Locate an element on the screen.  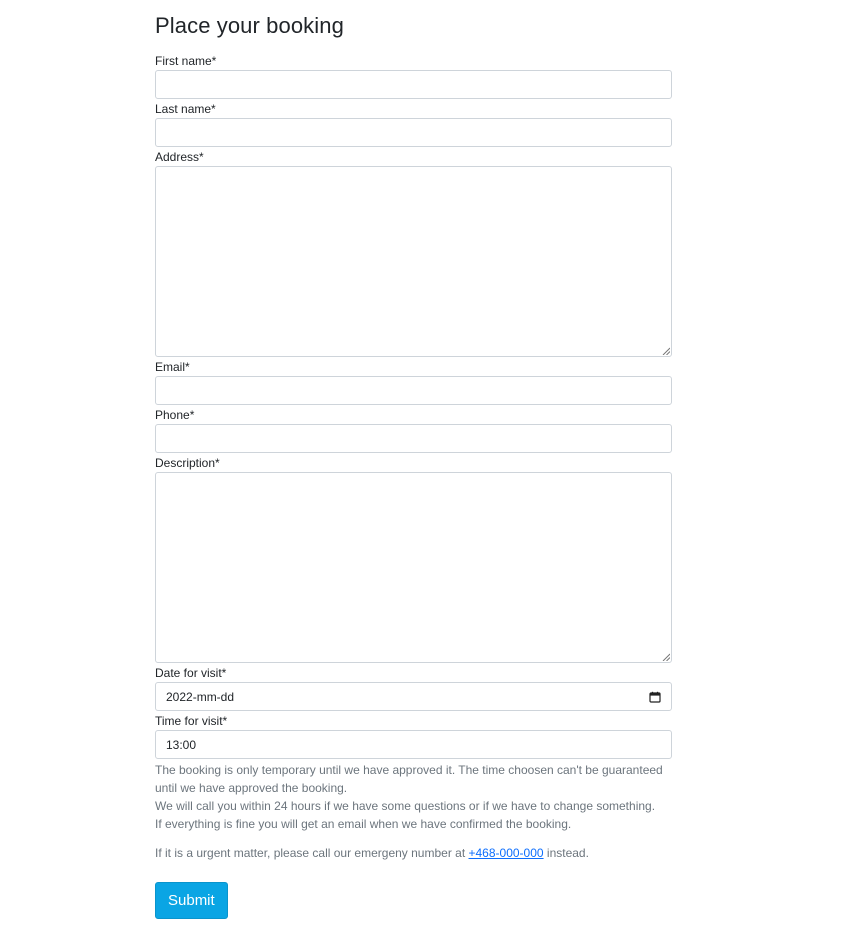
first-name-input is located at coordinates (413, 84).